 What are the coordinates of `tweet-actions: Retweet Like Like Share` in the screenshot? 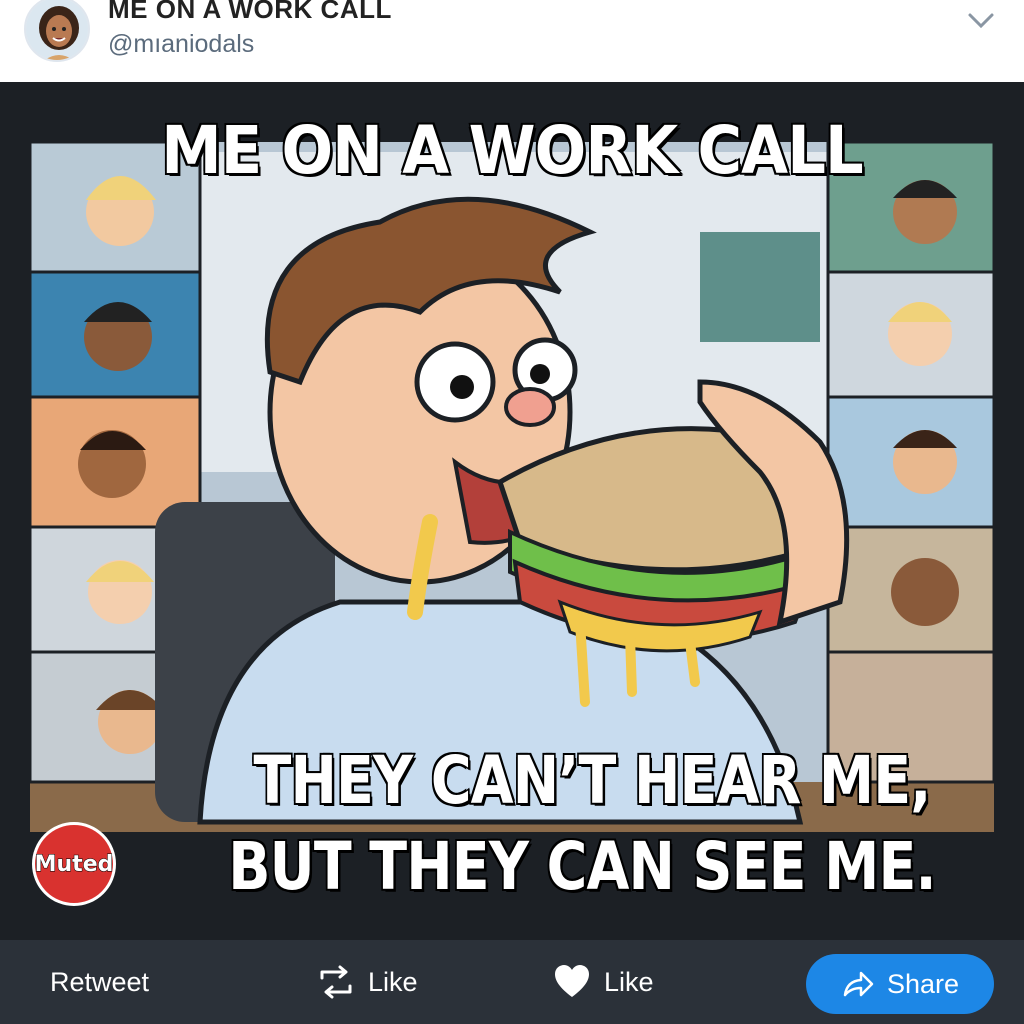 It's located at (512, 982).